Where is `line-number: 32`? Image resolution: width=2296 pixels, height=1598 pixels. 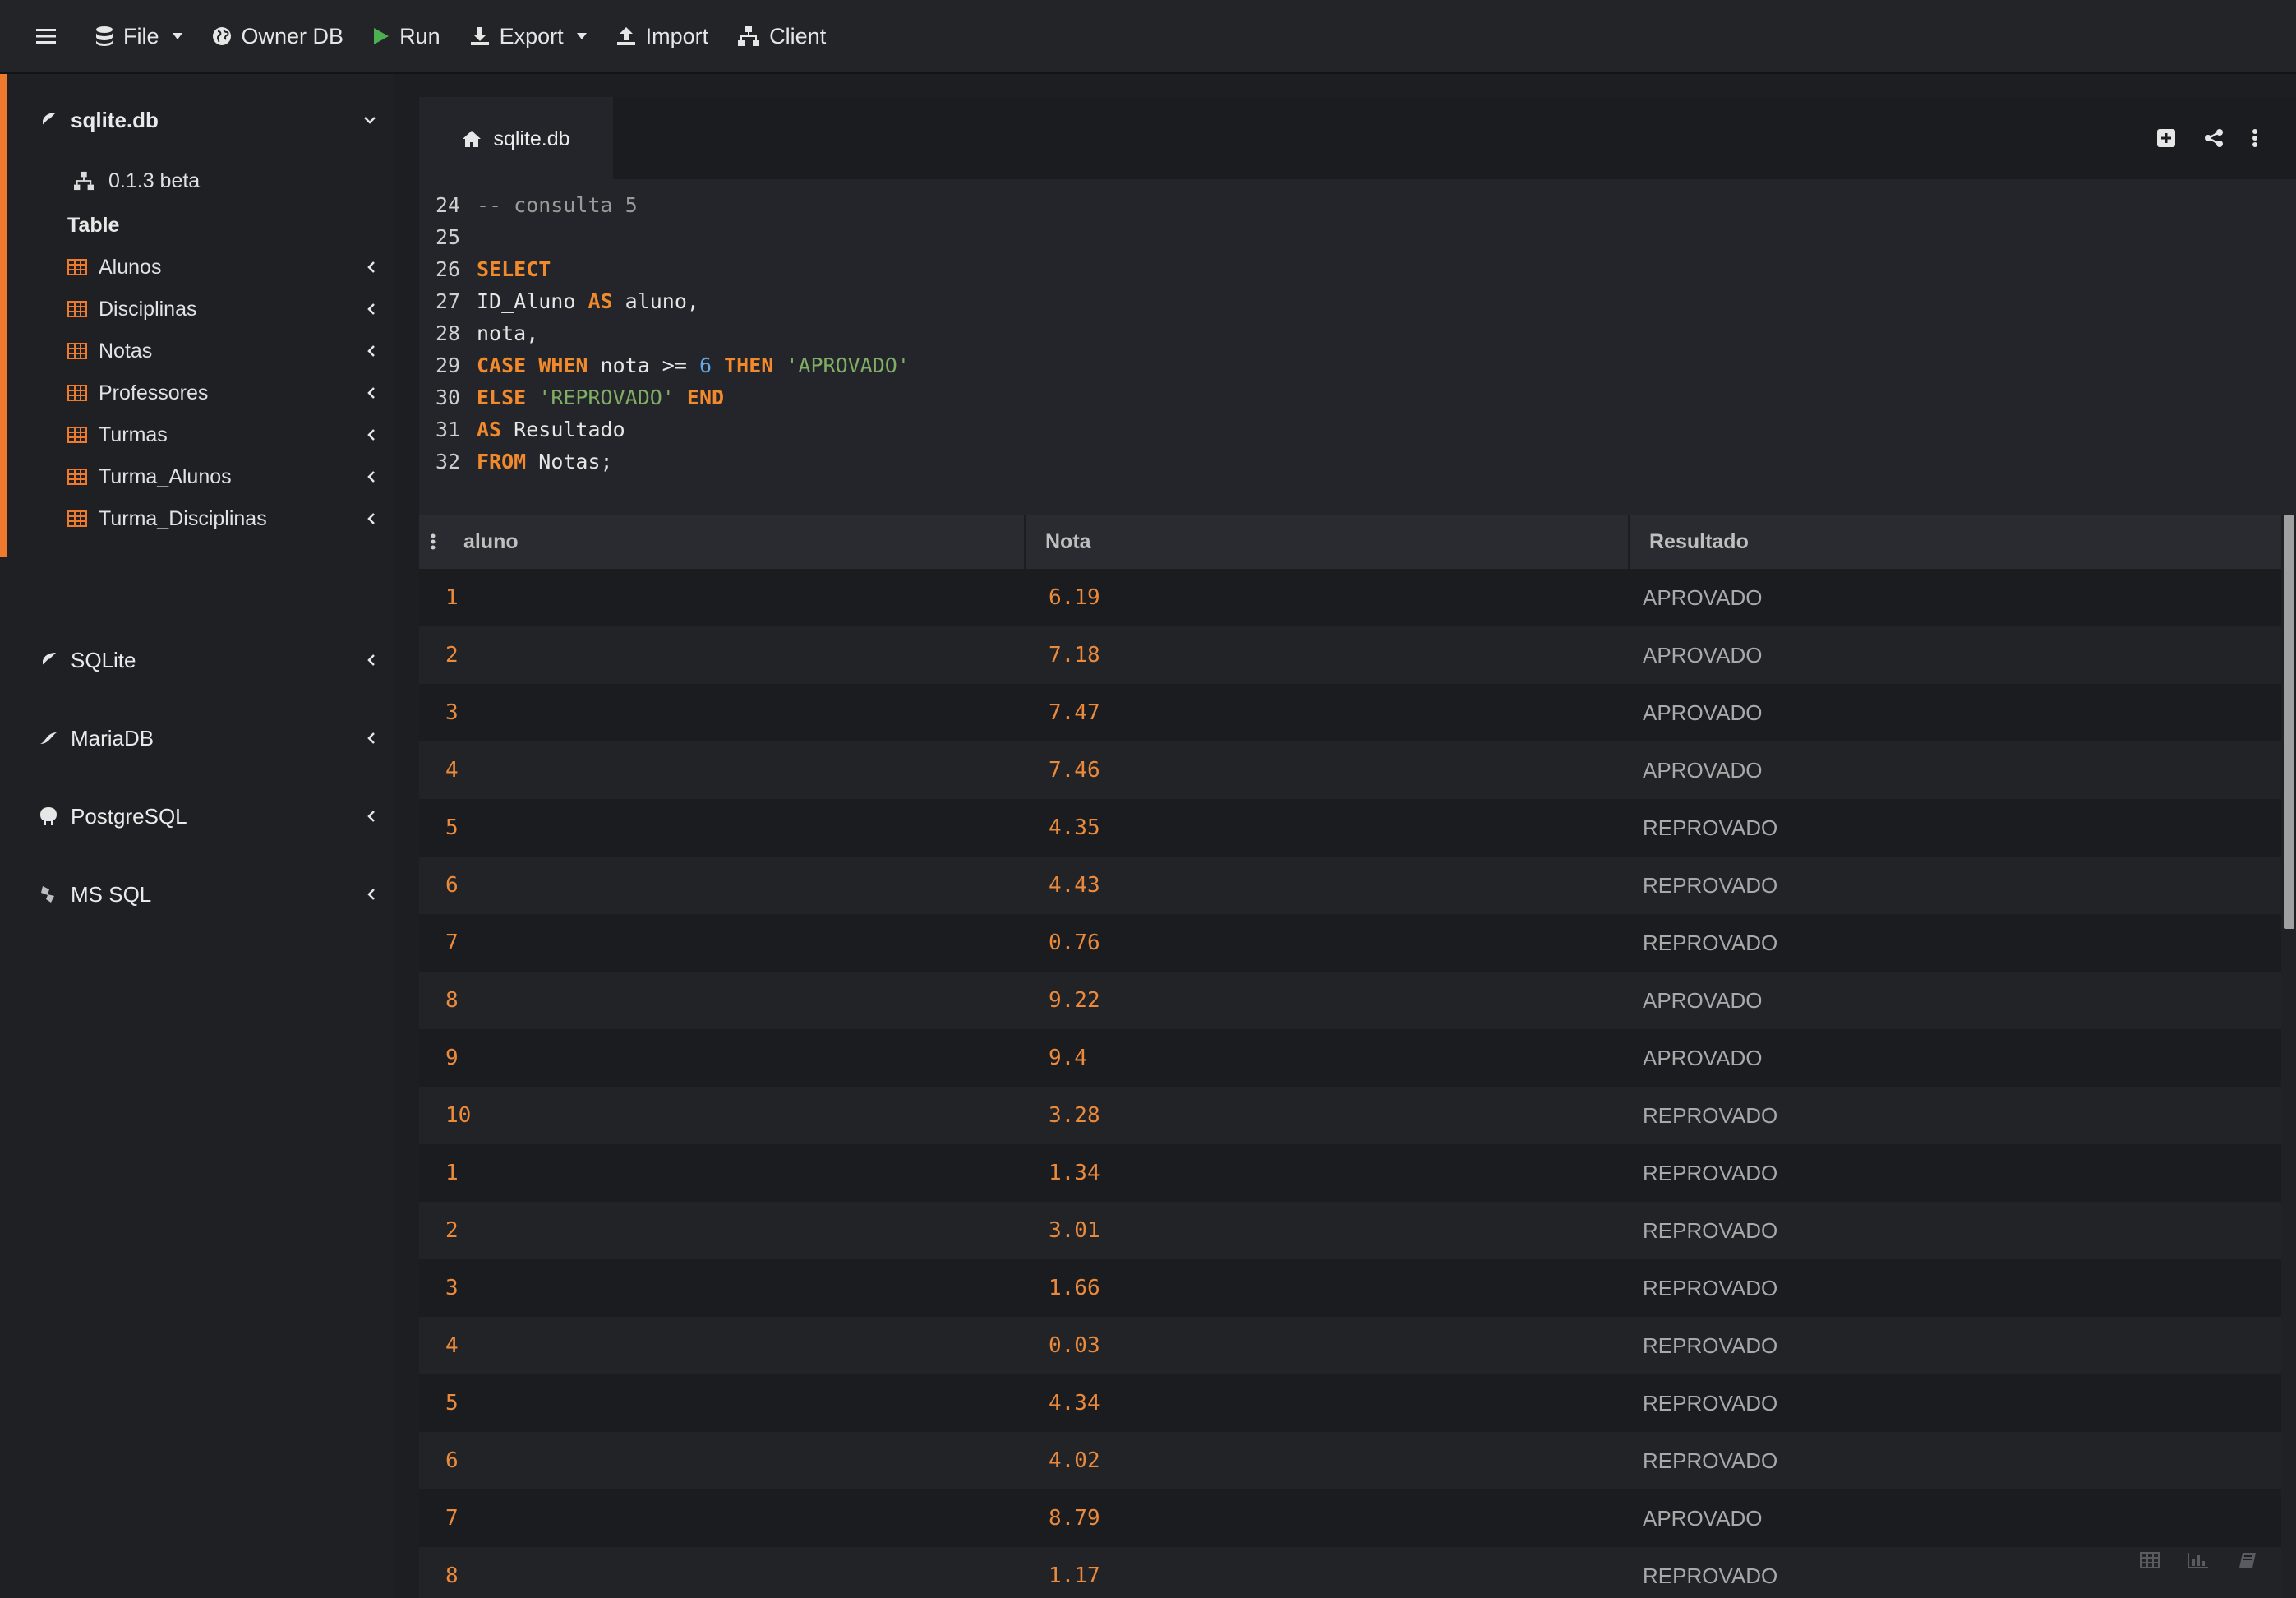 line-number: 32 is located at coordinates (448, 461).